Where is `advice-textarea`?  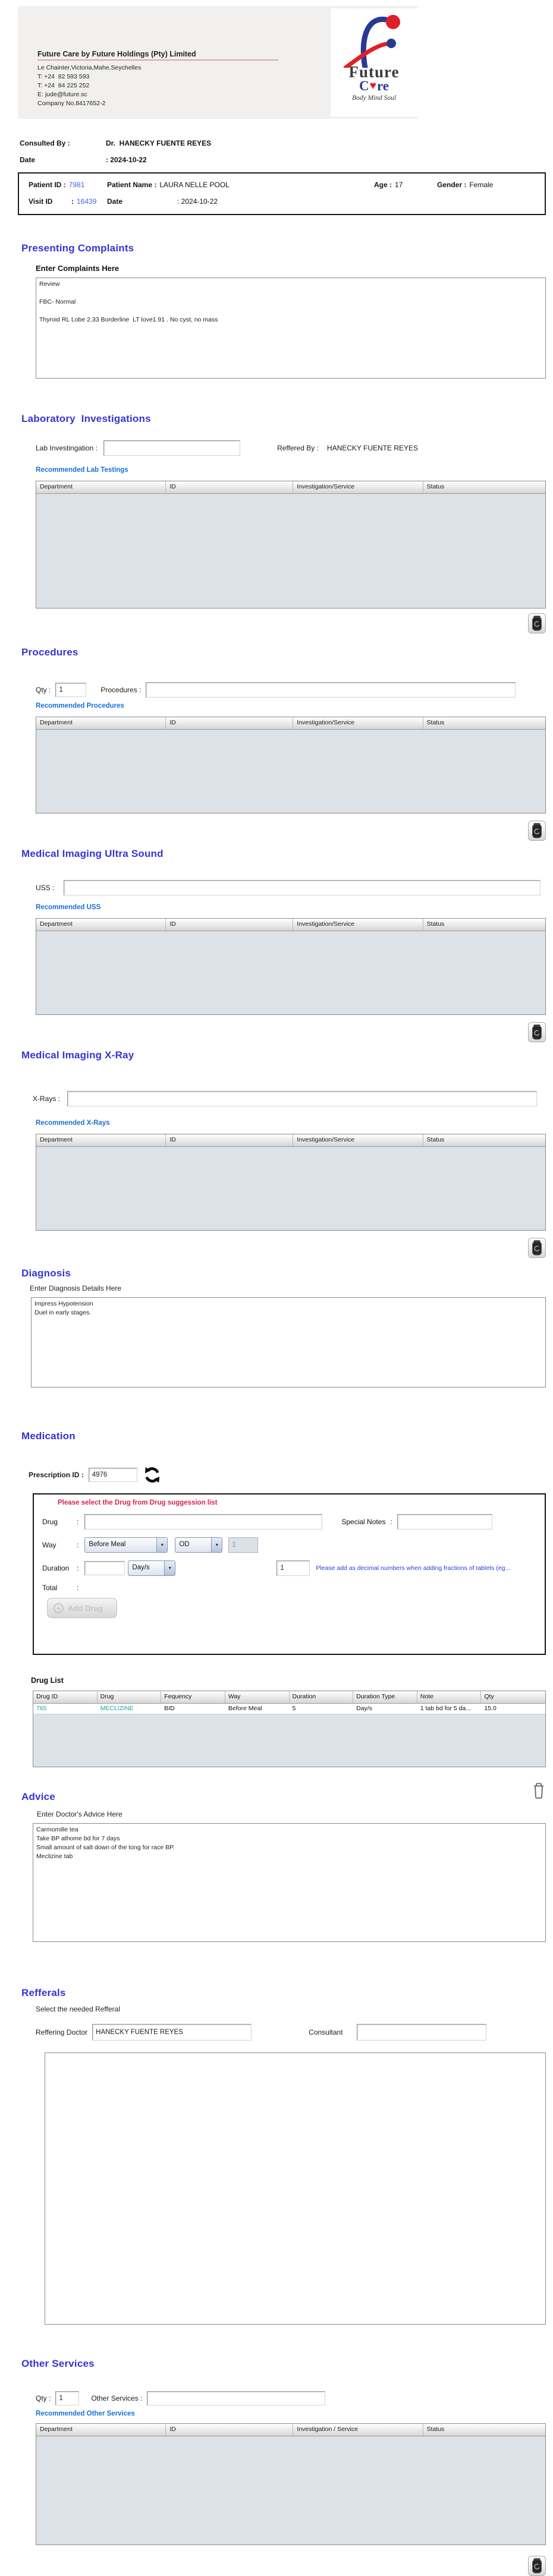 advice-textarea is located at coordinates (289, 1882).